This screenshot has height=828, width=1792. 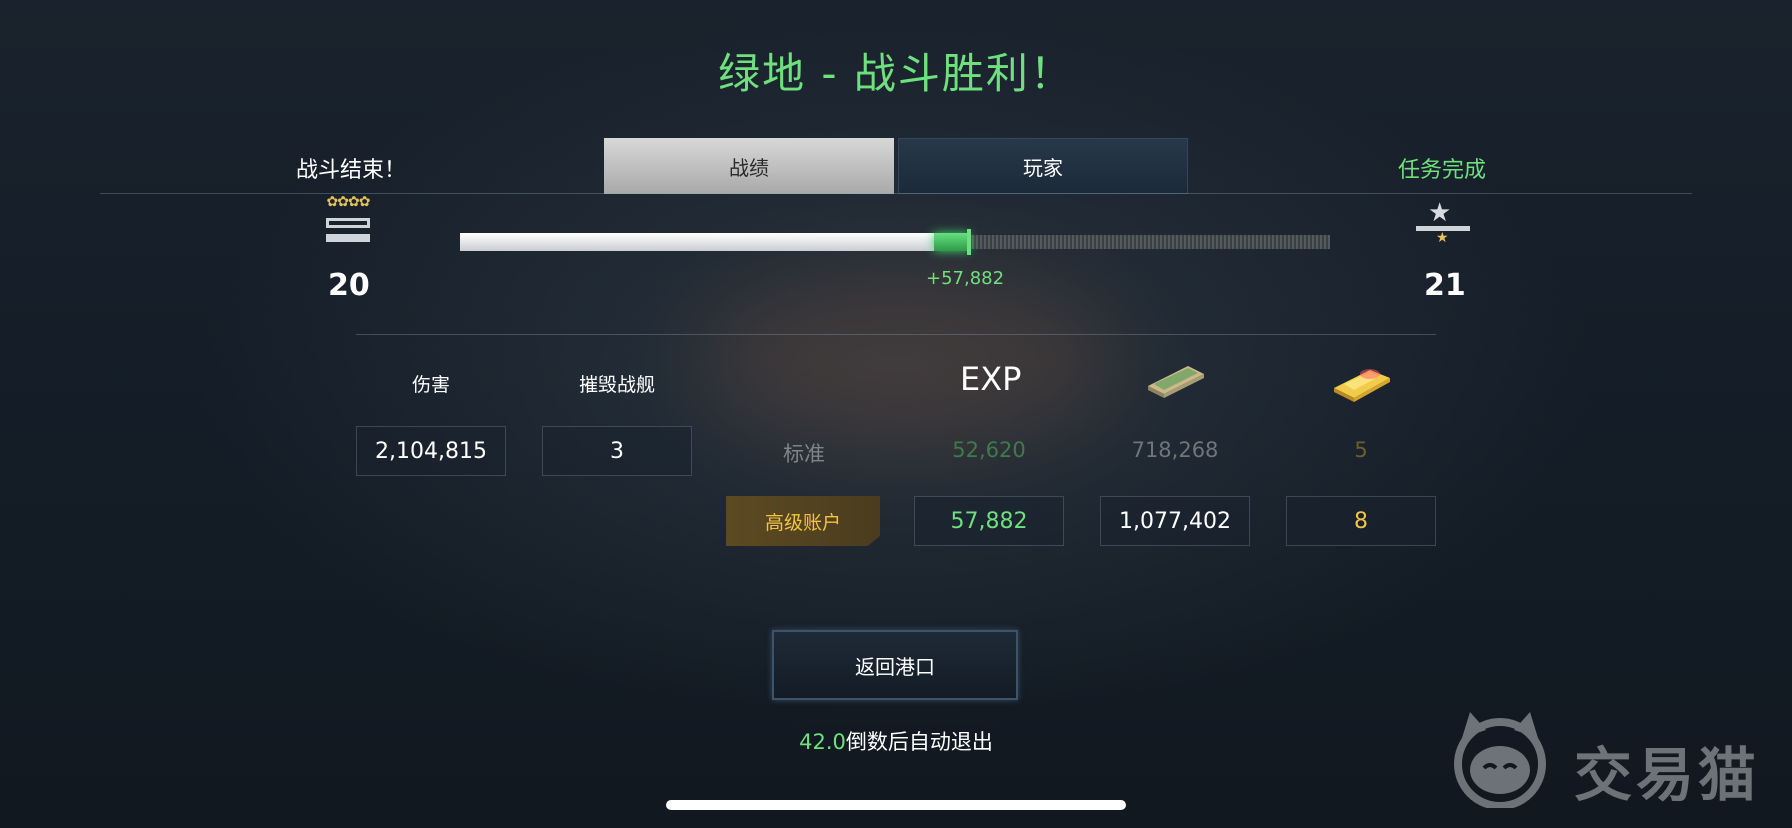 What do you see at coordinates (822, 742) in the screenshot?
I see `countdown-number: 42.0` at bounding box center [822, 742].